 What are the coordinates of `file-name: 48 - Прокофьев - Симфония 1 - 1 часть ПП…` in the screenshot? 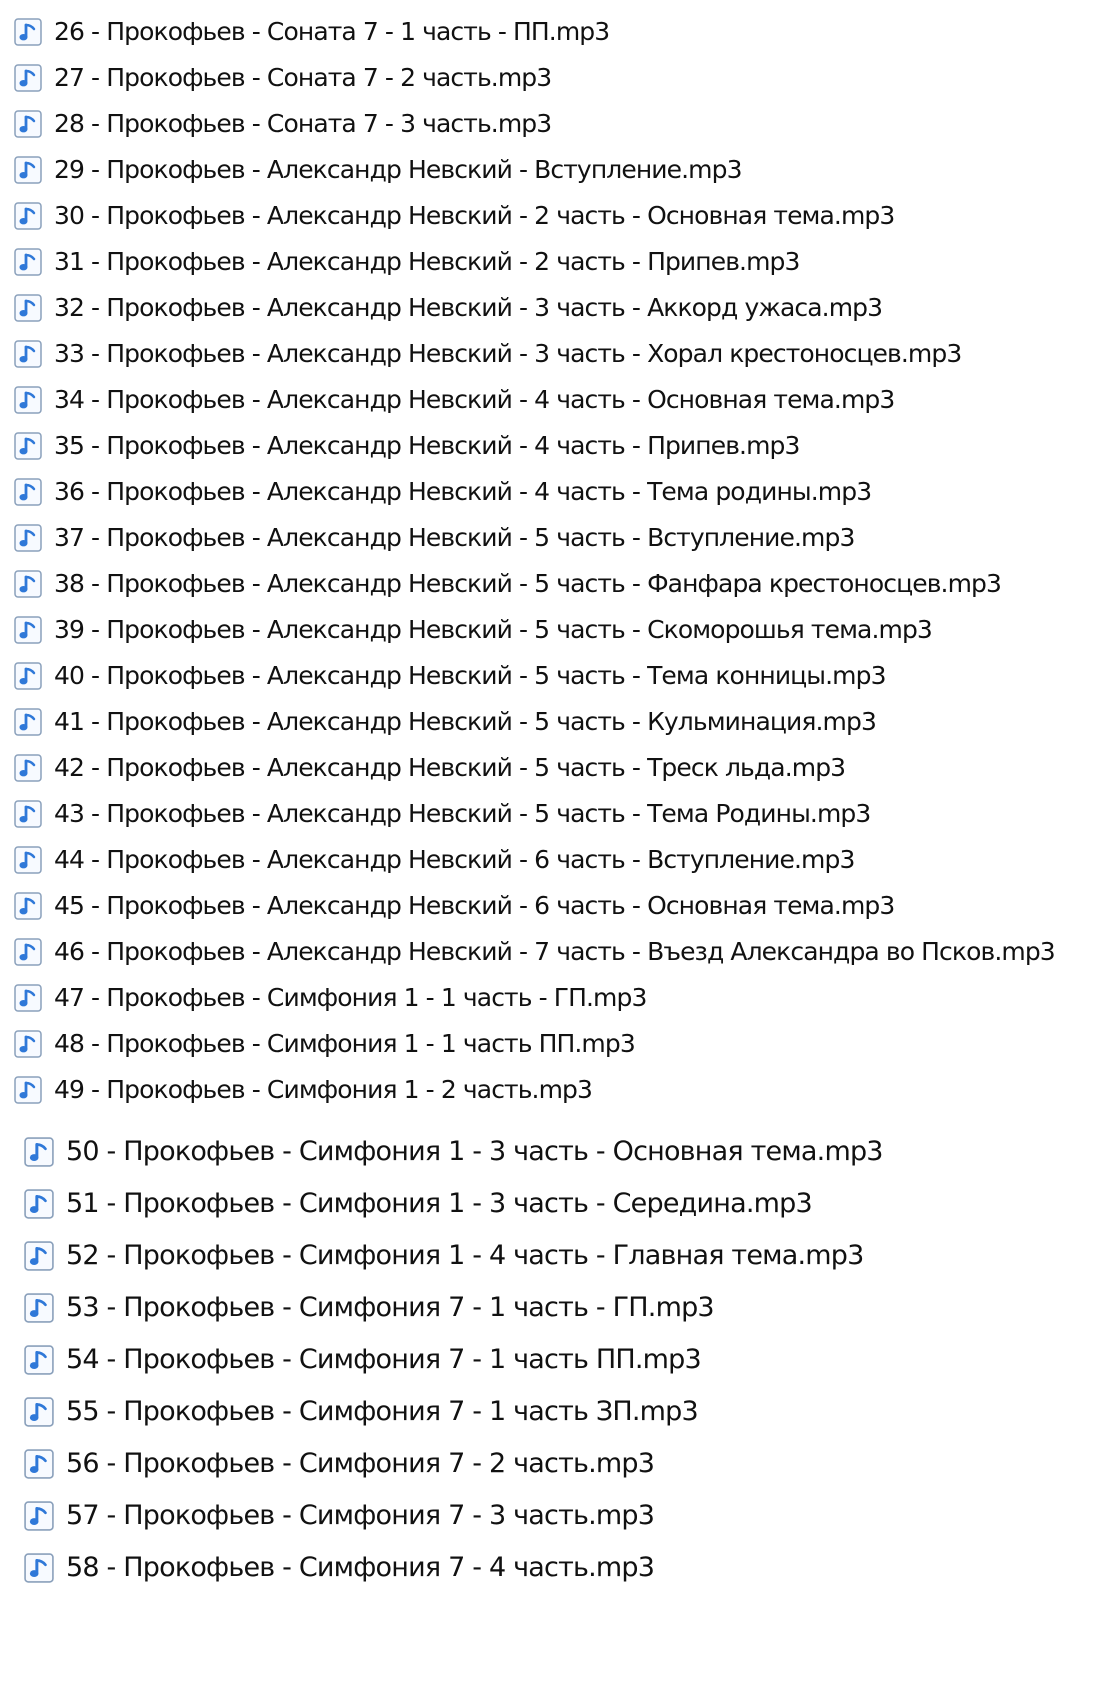 It's located at (345, 1043).